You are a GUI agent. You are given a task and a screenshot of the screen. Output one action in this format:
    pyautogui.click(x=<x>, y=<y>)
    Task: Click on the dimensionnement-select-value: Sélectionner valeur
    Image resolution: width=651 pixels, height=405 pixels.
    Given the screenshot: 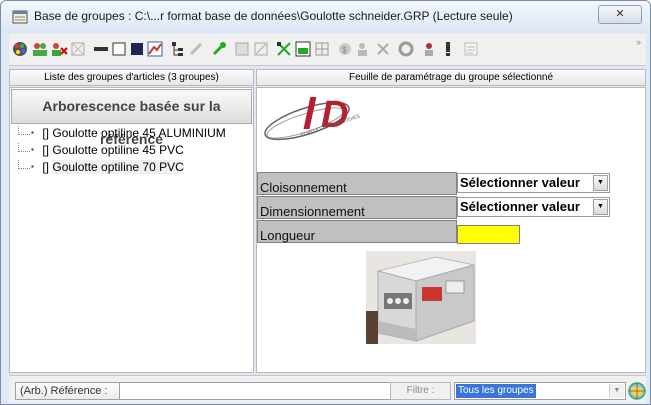 What is the action you would take?
    pyautogui.click(x=520, y=206)
    